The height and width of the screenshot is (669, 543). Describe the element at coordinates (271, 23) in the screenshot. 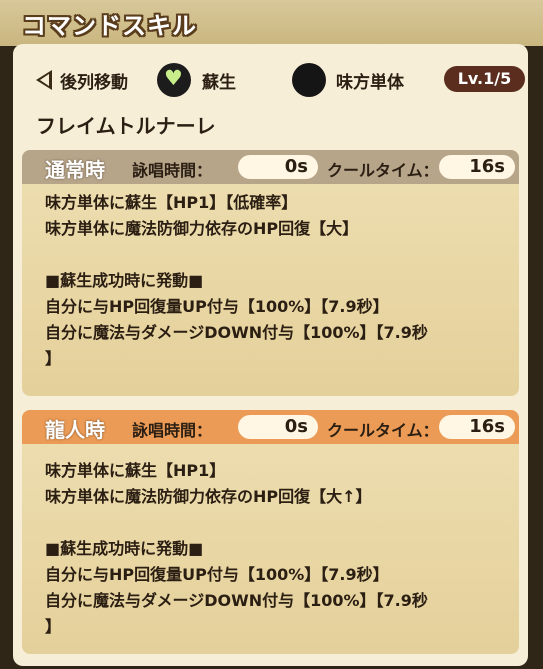

I see `header-band: コマンドスキル` at that location.